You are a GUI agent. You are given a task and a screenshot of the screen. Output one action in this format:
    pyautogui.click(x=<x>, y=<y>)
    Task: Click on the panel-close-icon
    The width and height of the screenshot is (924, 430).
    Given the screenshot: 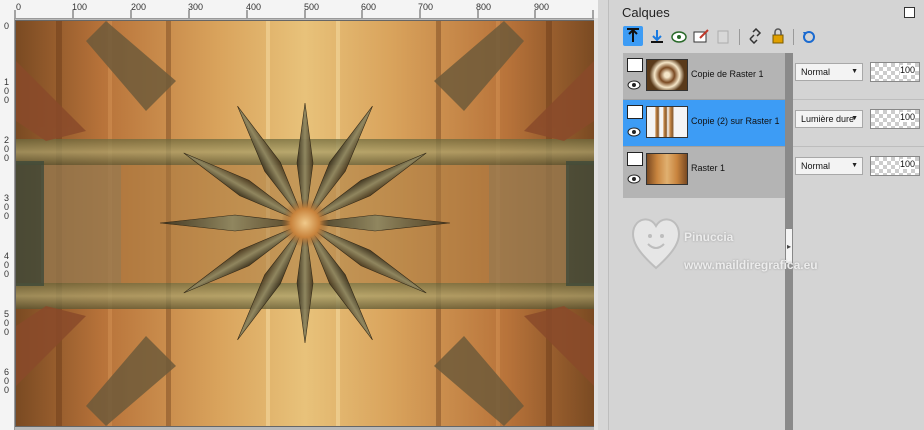 What is the action you would take?
    pyautogui.click(x=909, y=12)
    